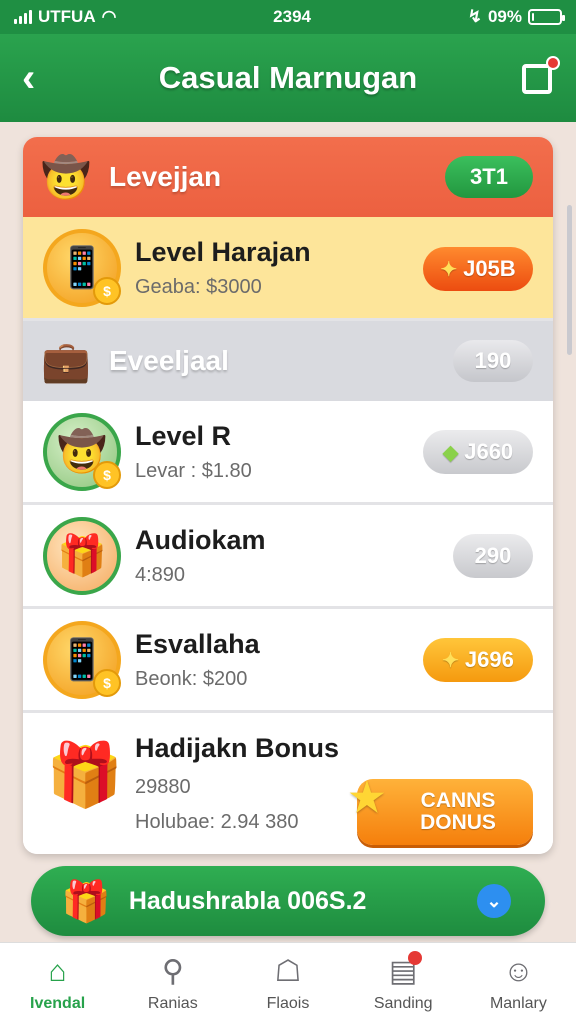 This screenshot has height=1024, width=576. What do you see at coordinates (288, 661) in the screenshot?
I see `list-item: 📱 $ Esvallaha Beonk: $200 ✦ J696` at bounding box center [288, 661].